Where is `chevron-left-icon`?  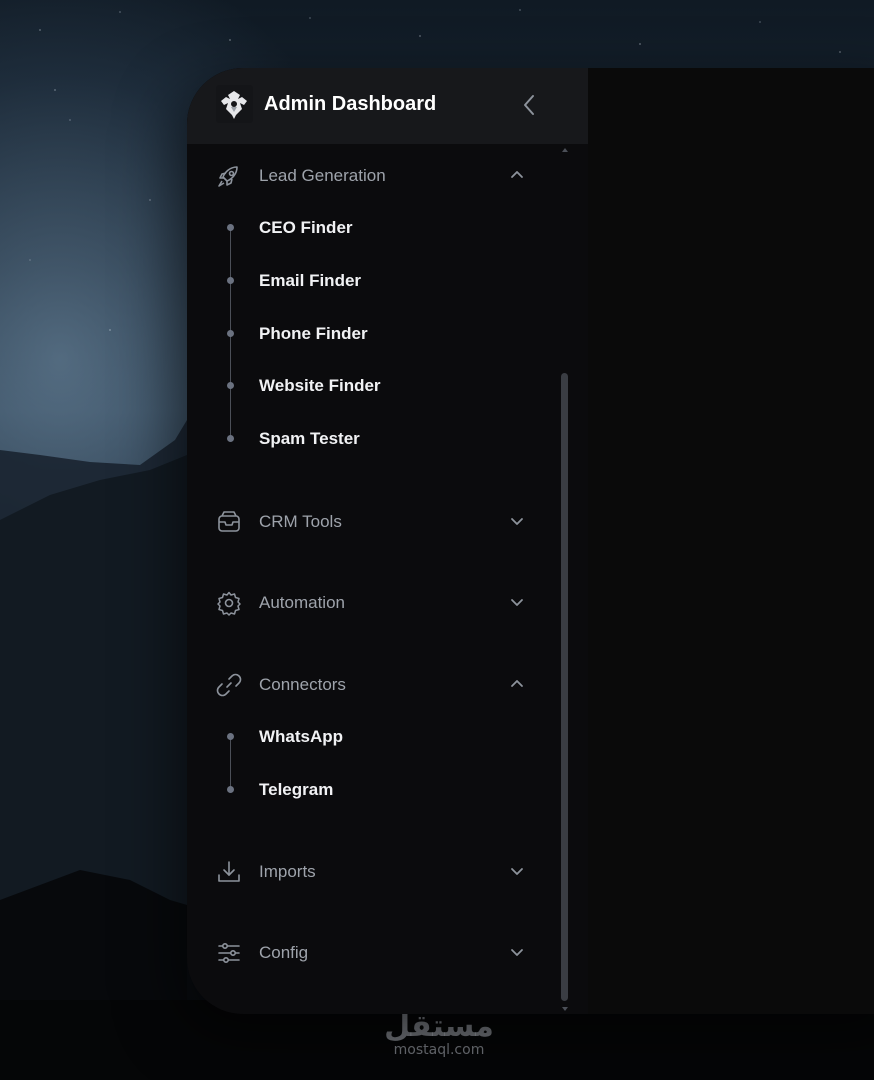
chevron-left-icon is located at coordinates (529, 105).